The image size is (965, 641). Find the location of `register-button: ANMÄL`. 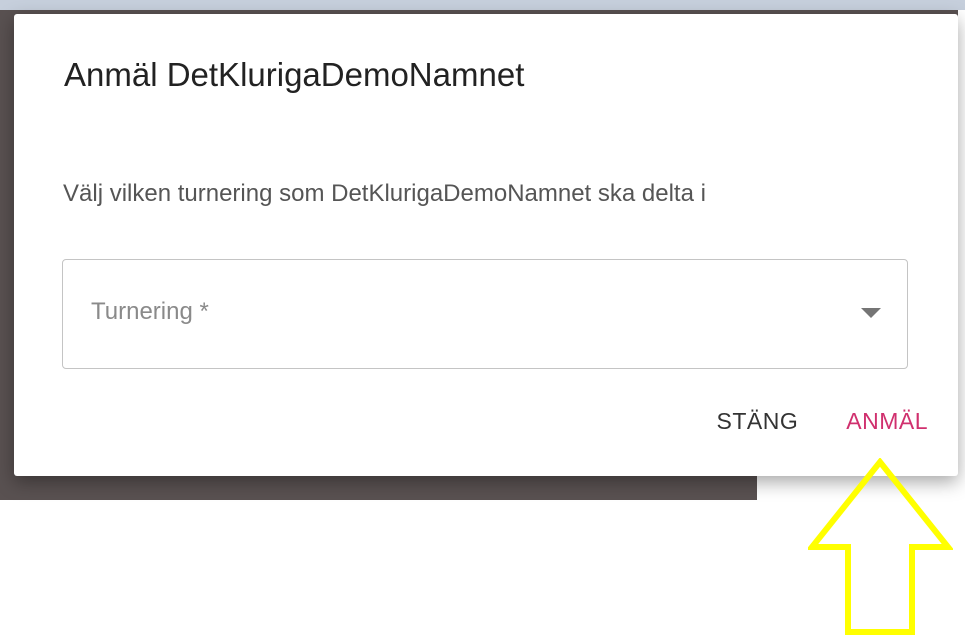

register-button: ANMÄL is located at coordinates (887, 421).